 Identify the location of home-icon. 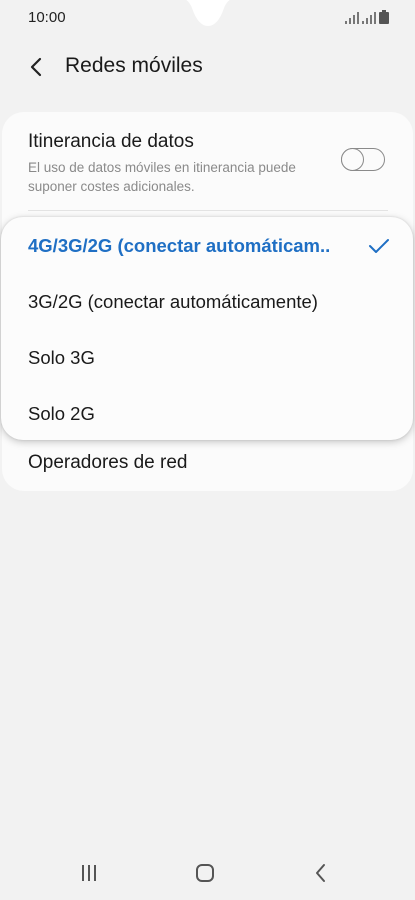
(205, 873).